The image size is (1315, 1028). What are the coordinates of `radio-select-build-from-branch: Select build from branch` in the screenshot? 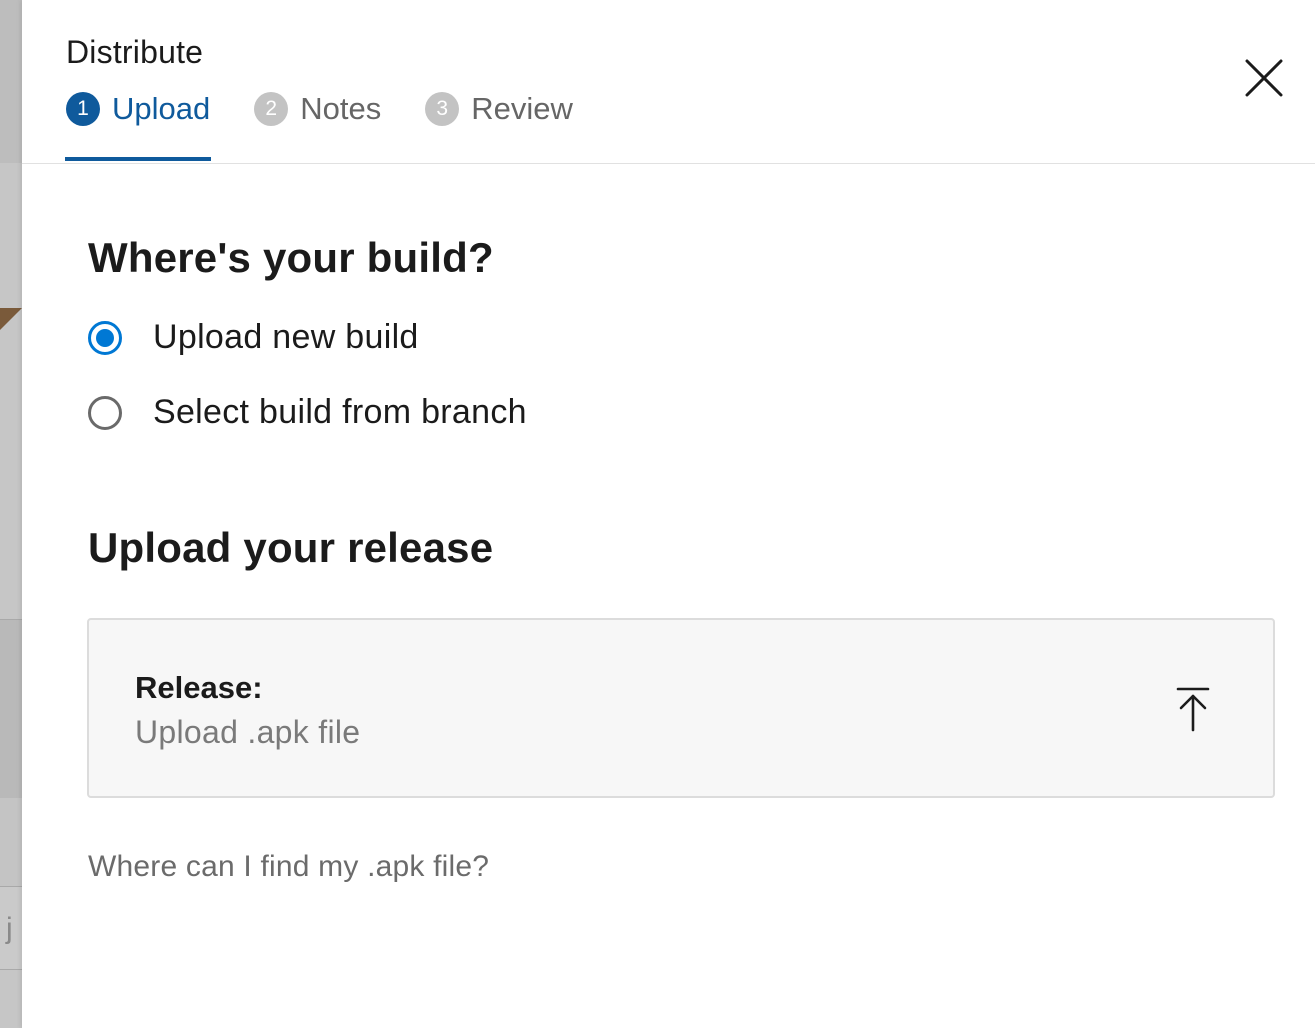 It's located at (307, 412).